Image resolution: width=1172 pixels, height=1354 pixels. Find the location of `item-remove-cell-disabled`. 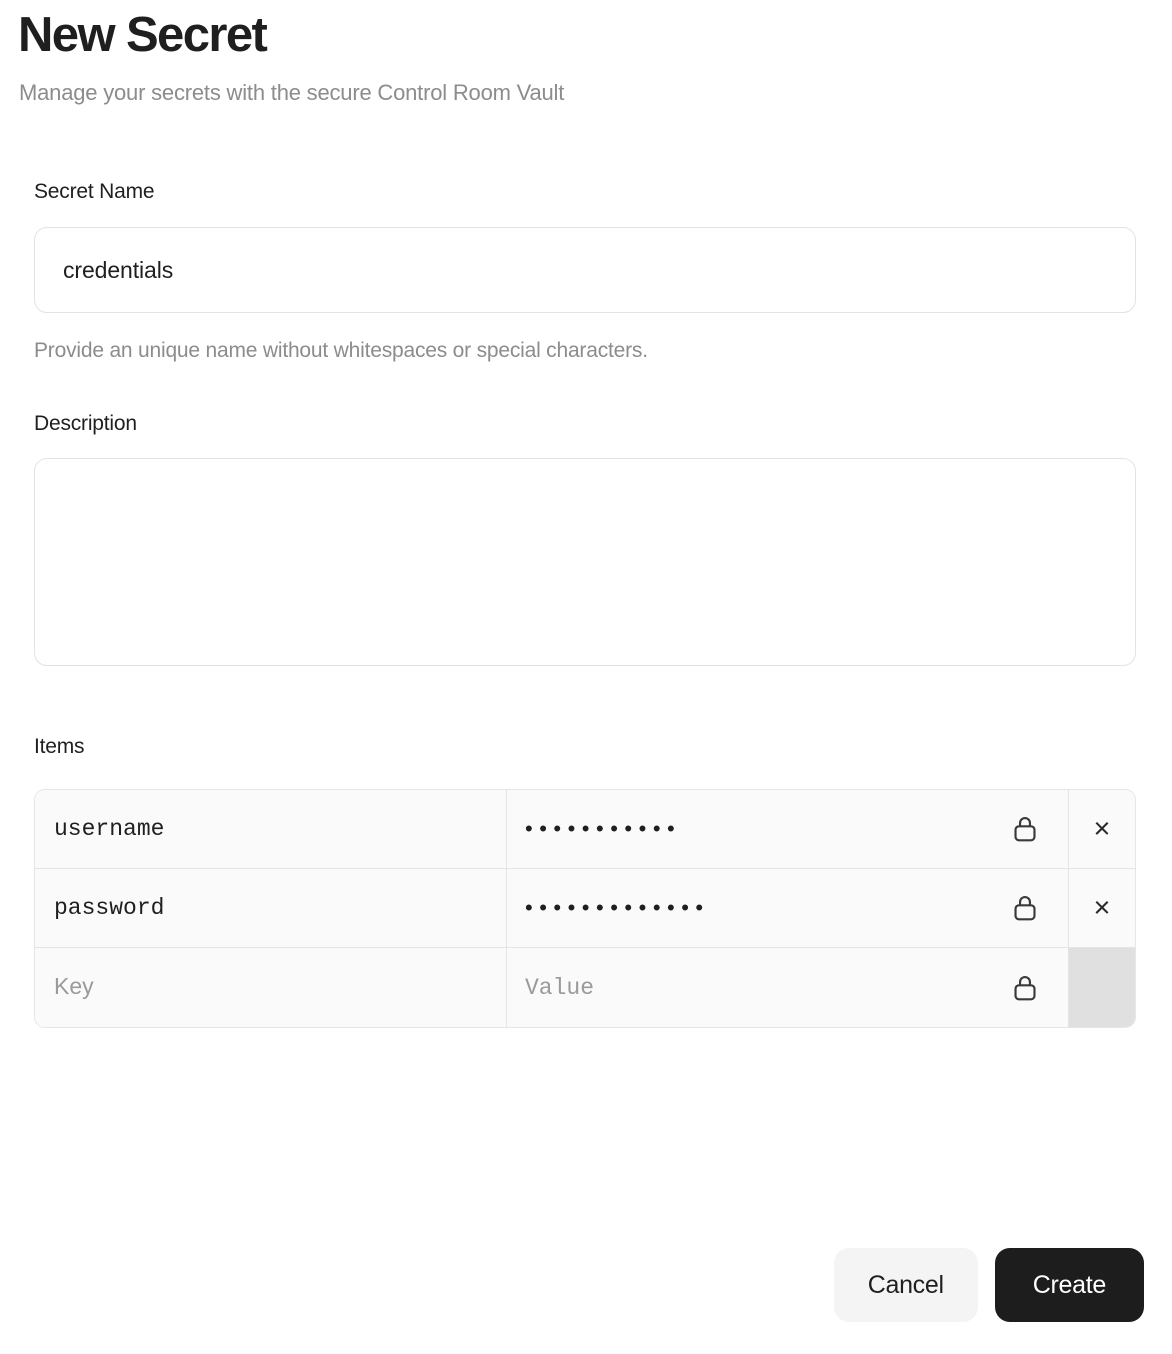

item-remove-cell-disabled is located at coordinates (1102, 988).